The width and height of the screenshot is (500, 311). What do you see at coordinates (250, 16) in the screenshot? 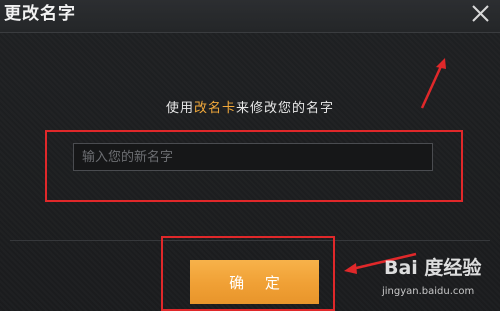
I see `dialog-titlebar: 更改名字` at bounding box center [250, 16].